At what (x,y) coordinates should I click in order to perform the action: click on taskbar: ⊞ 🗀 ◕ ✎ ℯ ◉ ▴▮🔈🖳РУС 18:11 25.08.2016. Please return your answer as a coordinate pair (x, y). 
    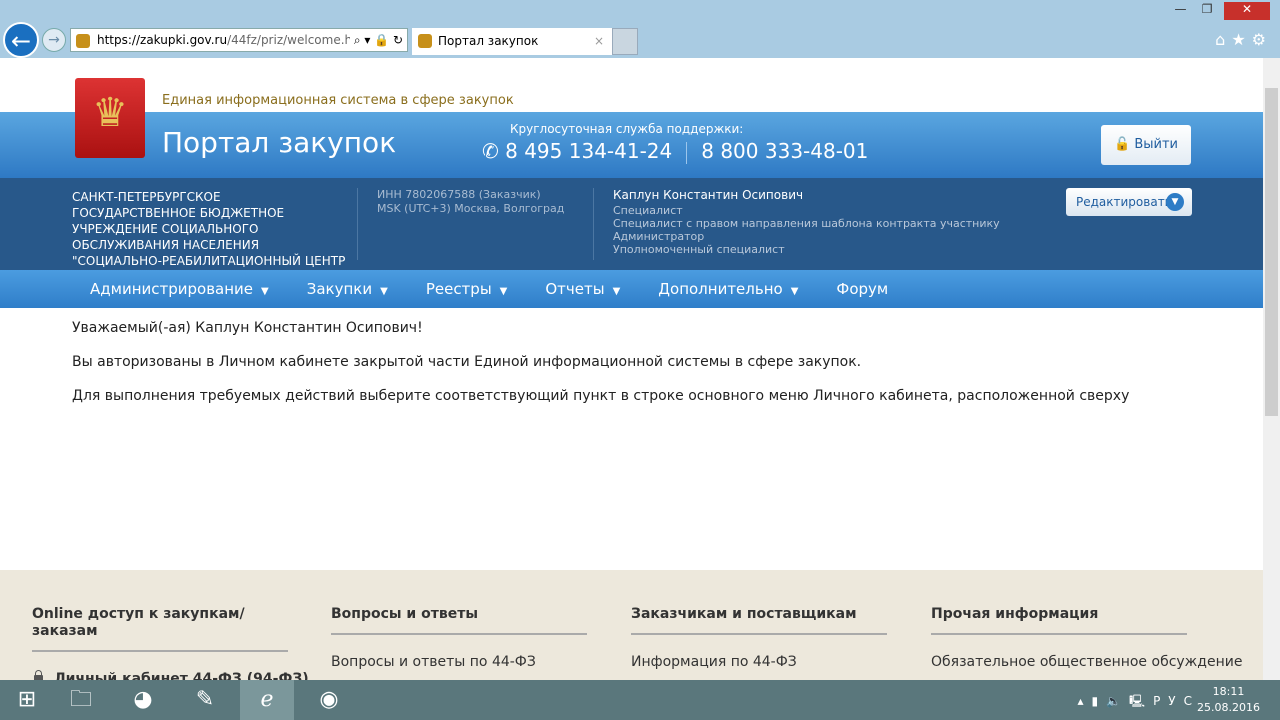
    Looking at the image, I should click on (640, 700).